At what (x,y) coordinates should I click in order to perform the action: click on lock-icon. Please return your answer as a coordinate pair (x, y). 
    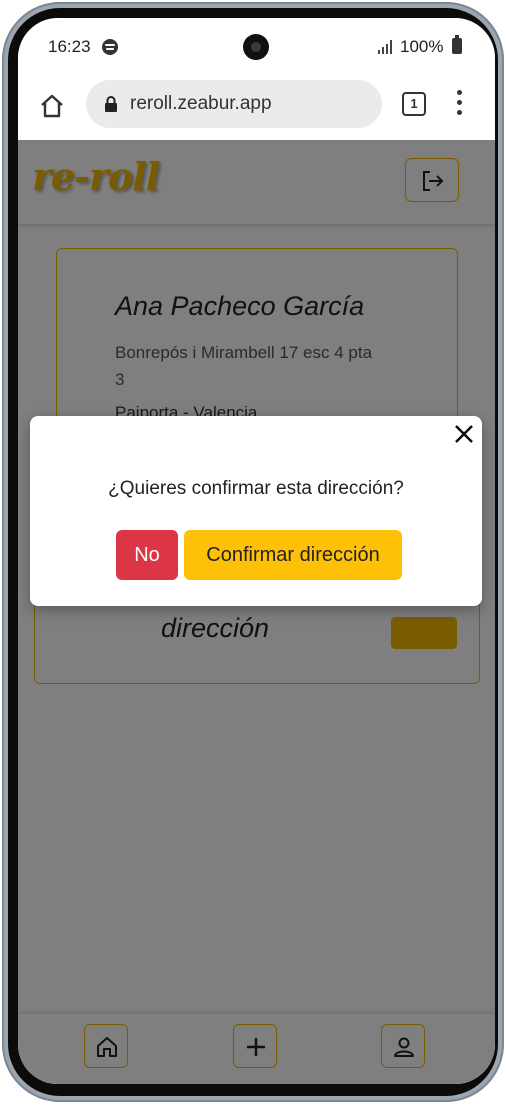
    Looking at the image, I should click on (111, 104).